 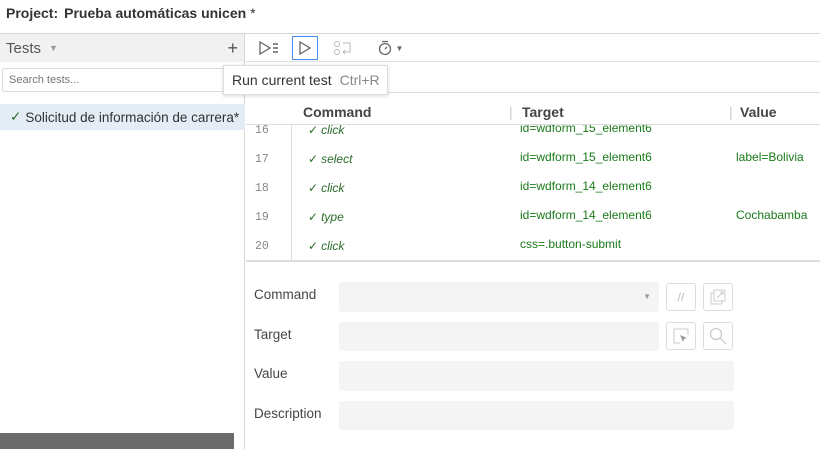 I want to click on cursor-select-icon, so click(x=681, y=336).